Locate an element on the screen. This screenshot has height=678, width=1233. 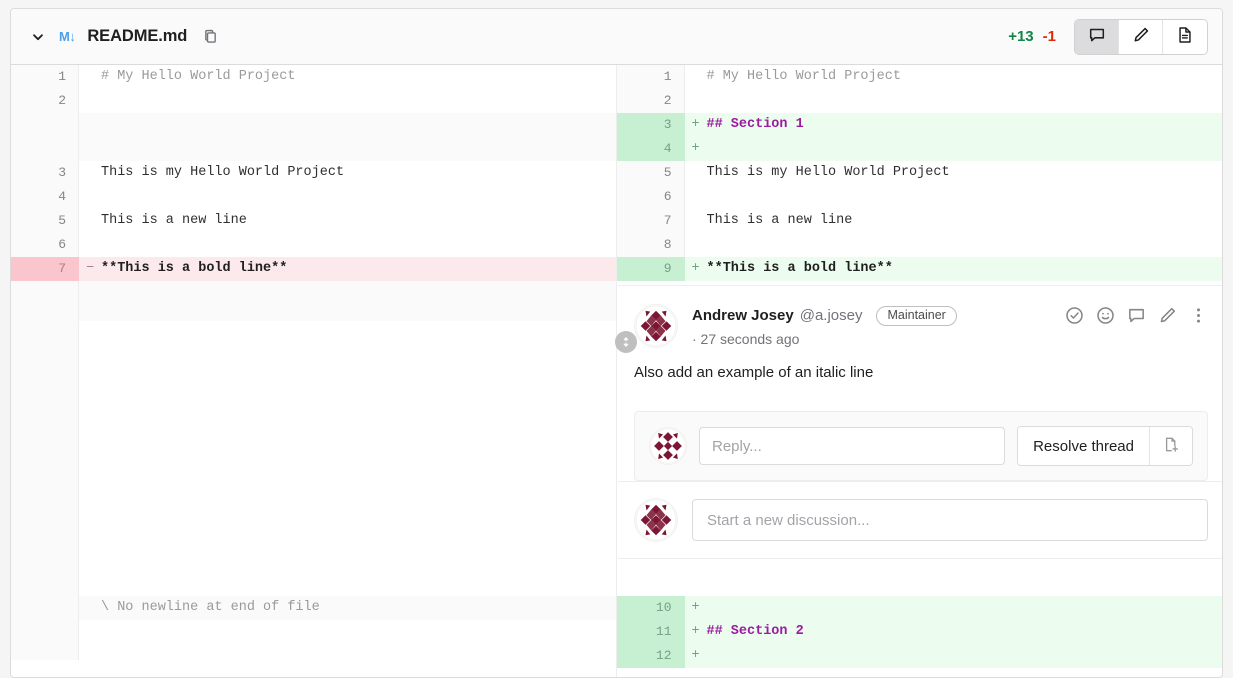
markdown-heading-token: ## Section 2 is located at coordinates (755, 631).